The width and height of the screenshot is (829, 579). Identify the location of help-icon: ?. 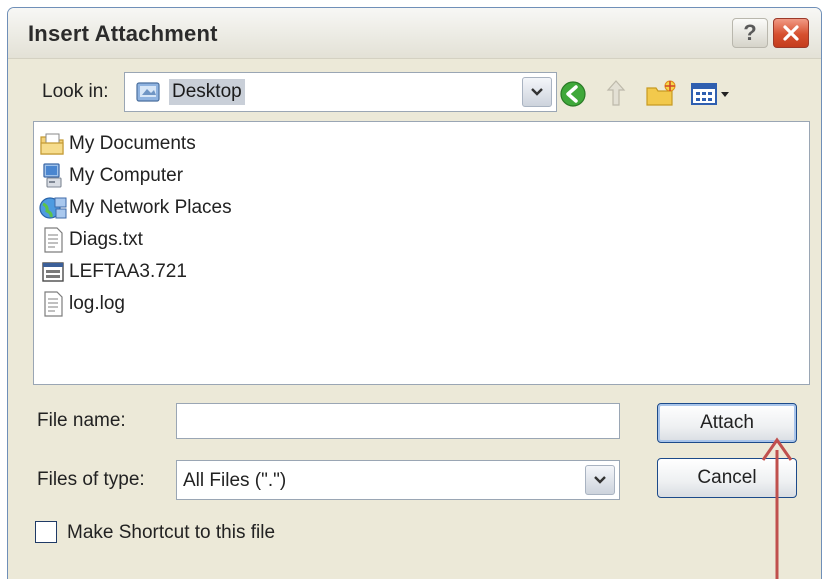
(750, 32).